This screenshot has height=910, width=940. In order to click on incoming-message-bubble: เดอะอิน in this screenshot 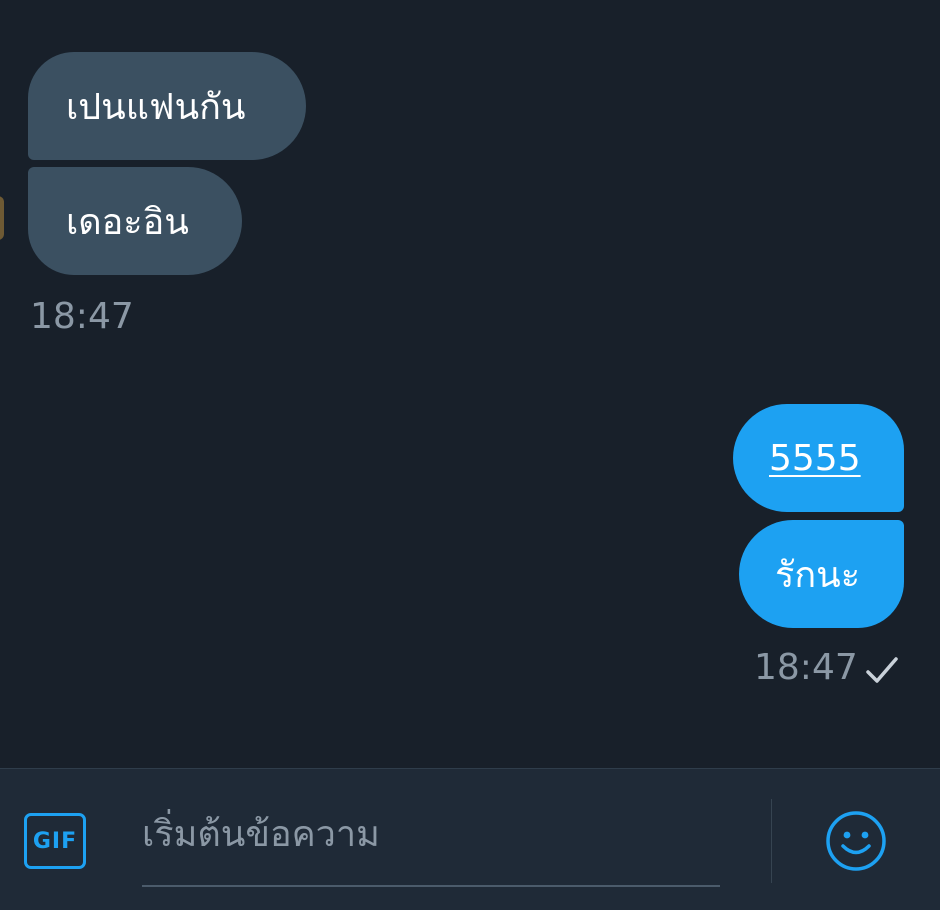, I will do `click(135, 221)`.